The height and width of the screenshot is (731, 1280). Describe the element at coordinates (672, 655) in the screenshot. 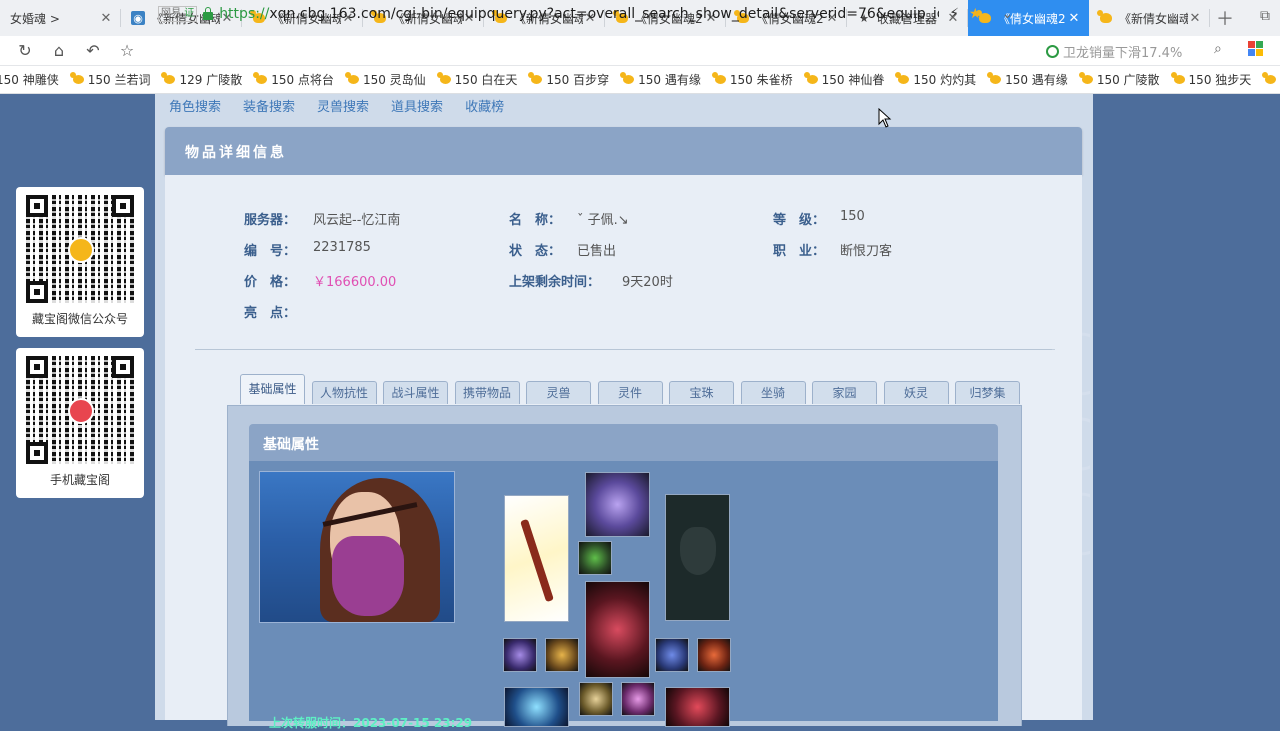

I see `ring-slot-right` at that location.